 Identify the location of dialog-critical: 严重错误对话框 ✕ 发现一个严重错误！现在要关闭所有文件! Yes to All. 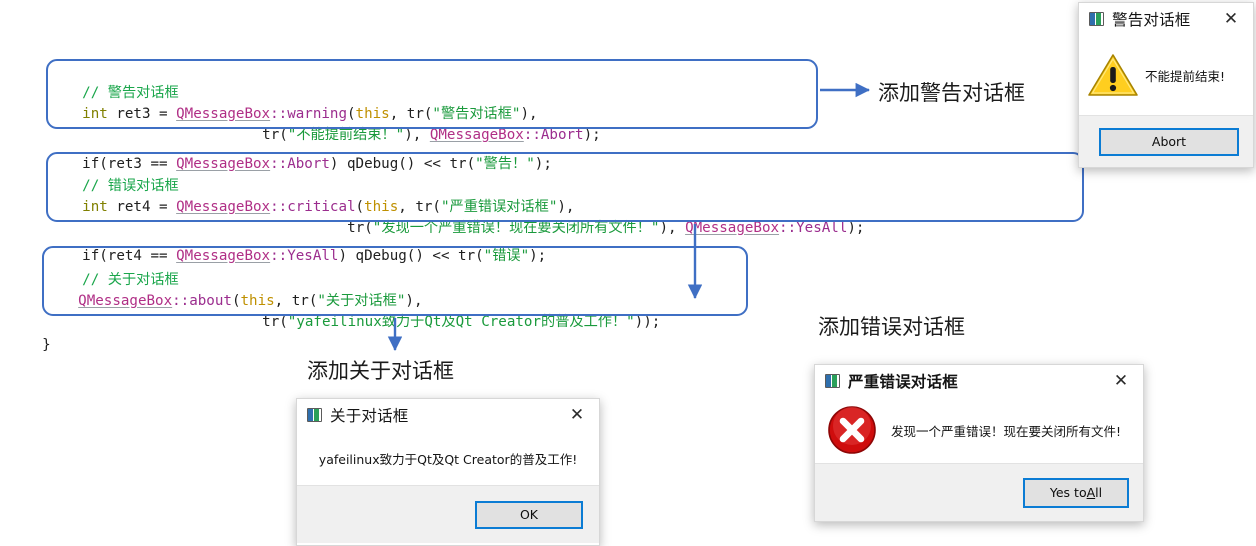
(979, 443).